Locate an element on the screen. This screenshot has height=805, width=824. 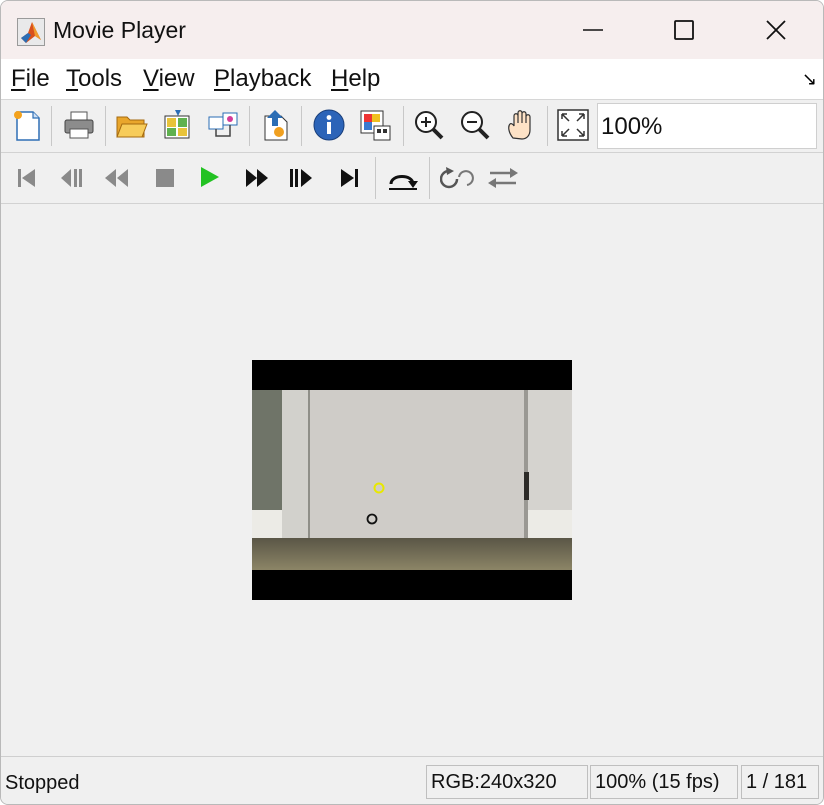
menu-file: File is located at coordinates (30, 79).